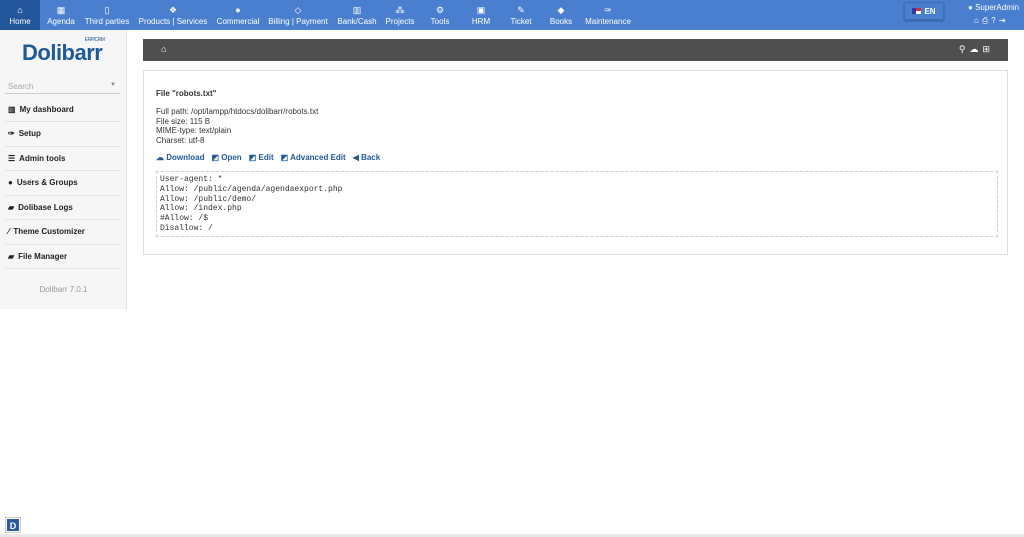 The image size is (1024, 537). Describe the element at coordinates (173, 15) in the screenshot. I see `nav-products-services: ❖ Products | Services` at that location.